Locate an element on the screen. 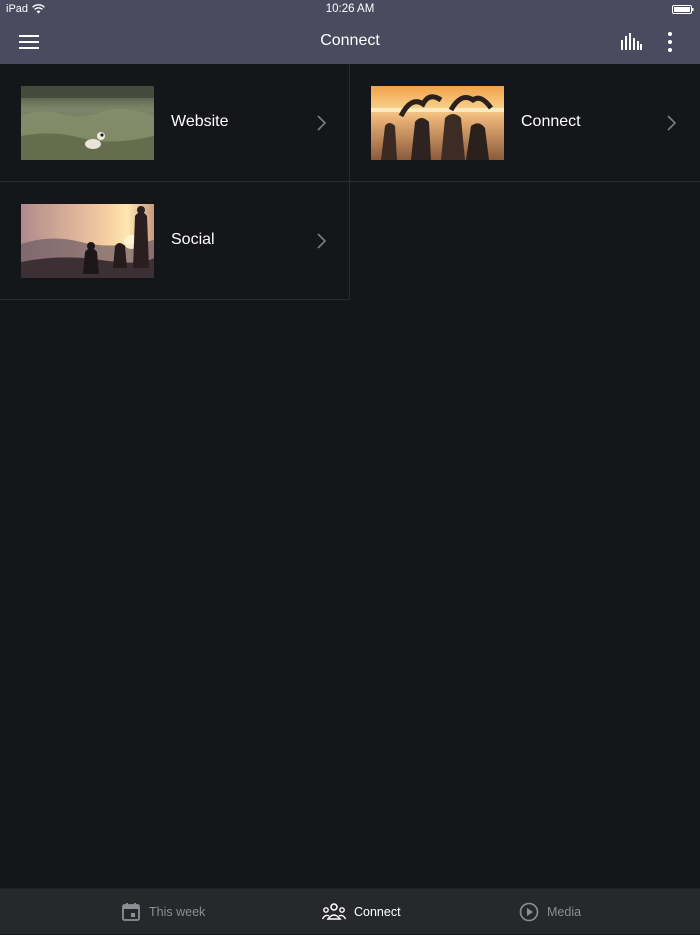  item-label: Social is located at coordinates (193, 239).